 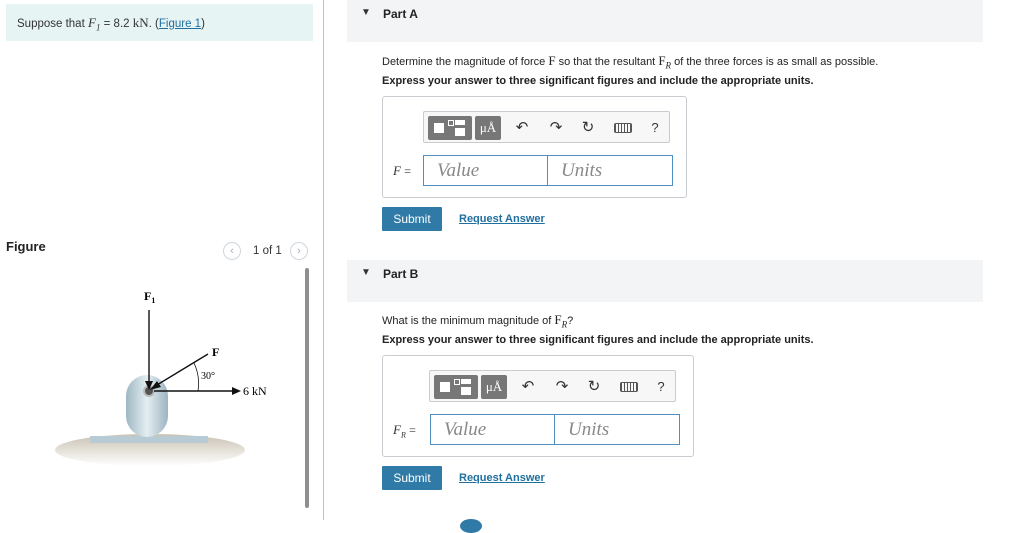 I want to click on part-b-question: What is the minimum magnitude of FR?, so click(x=478, y=321).